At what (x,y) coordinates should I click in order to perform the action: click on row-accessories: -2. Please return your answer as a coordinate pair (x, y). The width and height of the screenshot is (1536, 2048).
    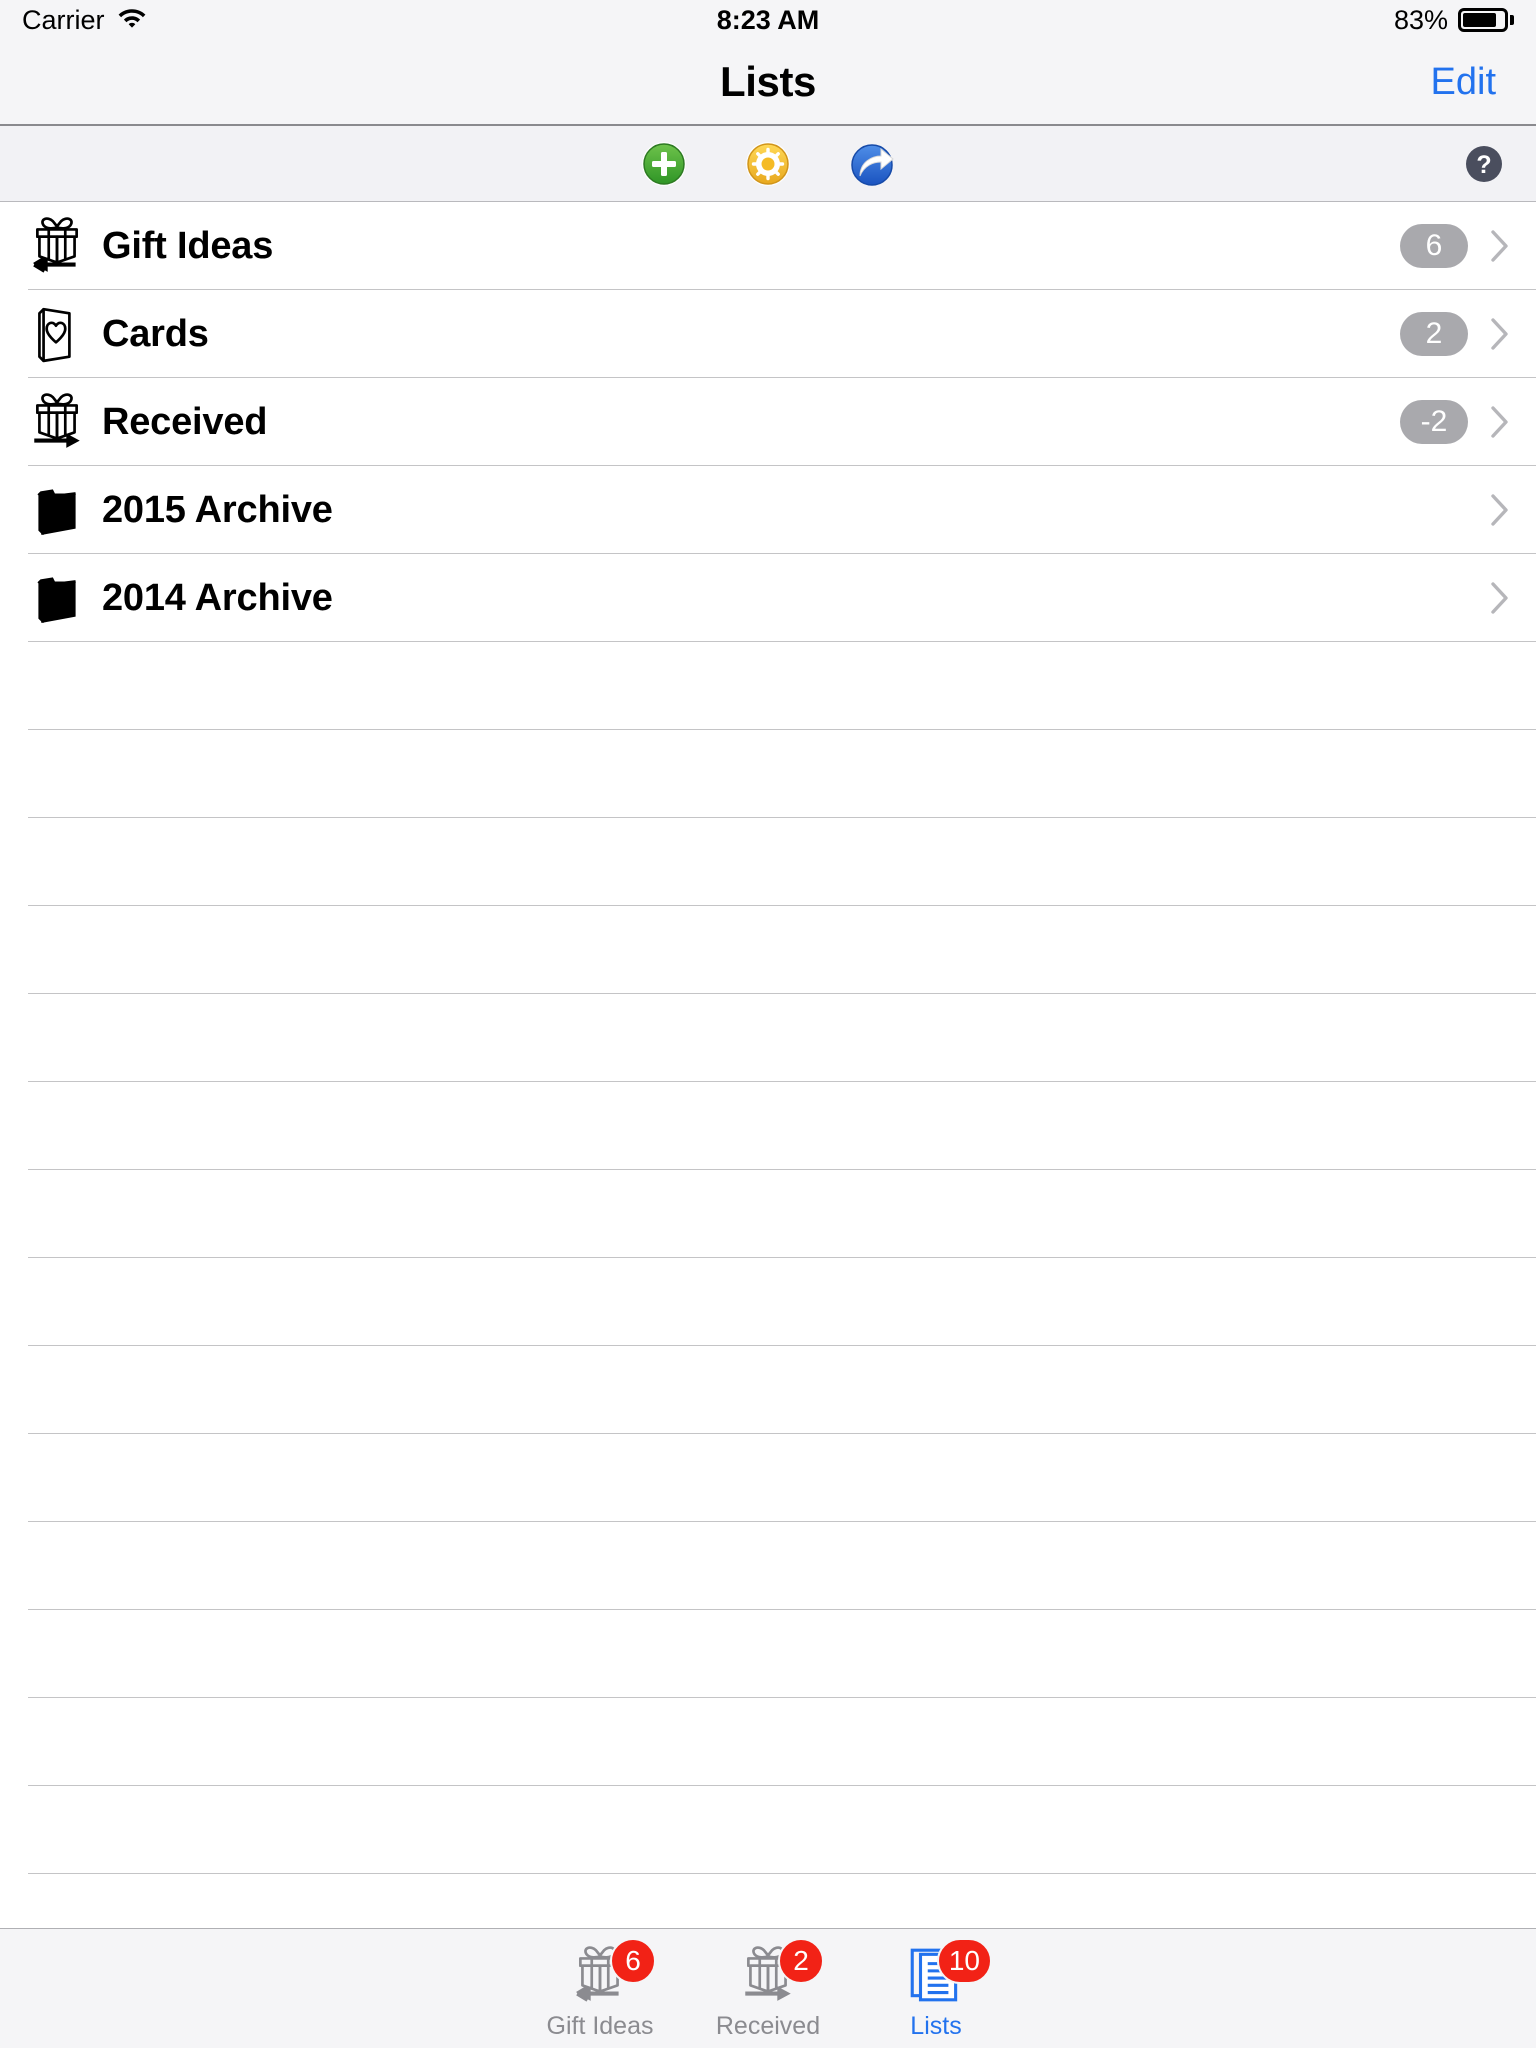
    Looking at the image, I should click on (1455, 422).